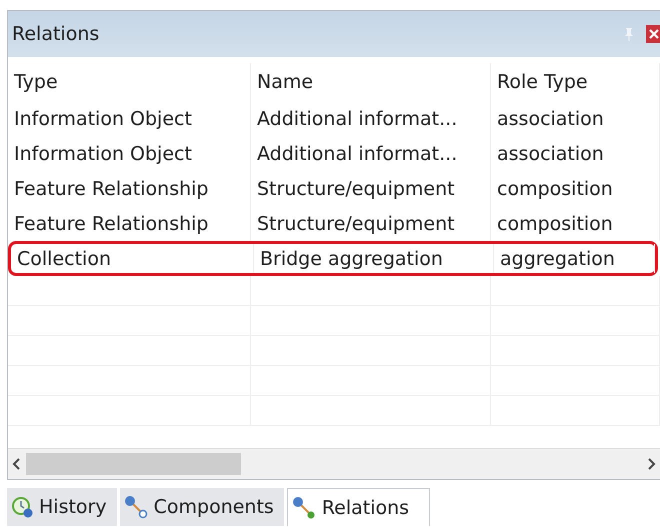 This screenshot has height=527, width=660. Describe the element at coordinates (129, 82) in the screenshot. I see `column-header: Type` at that location.